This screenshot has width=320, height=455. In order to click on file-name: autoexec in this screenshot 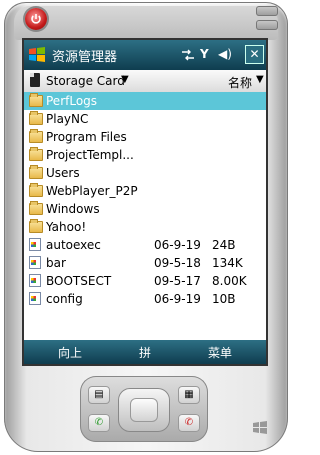, I will do `click(73, 245)`.